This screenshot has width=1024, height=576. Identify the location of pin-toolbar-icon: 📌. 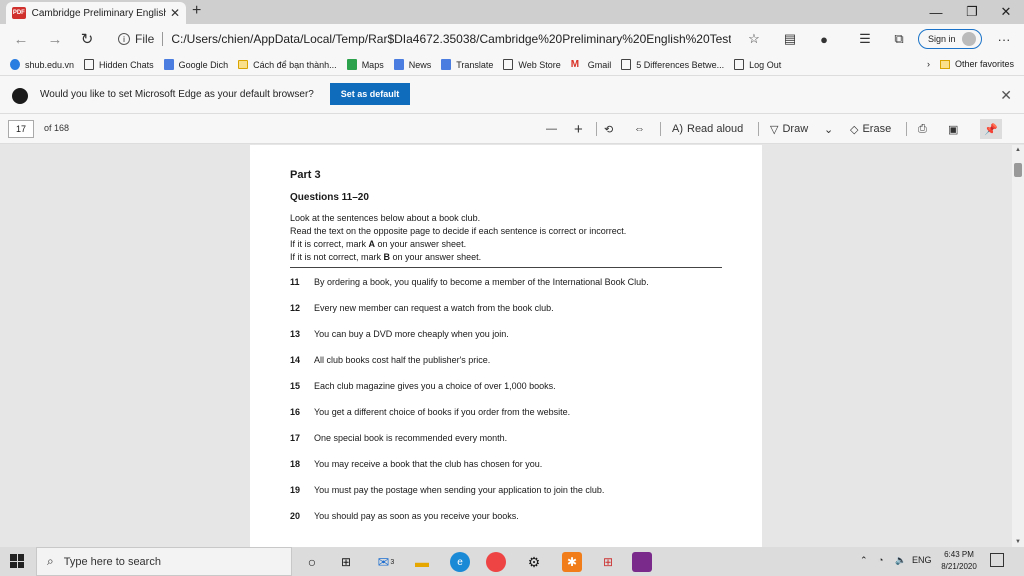
(991, 129).